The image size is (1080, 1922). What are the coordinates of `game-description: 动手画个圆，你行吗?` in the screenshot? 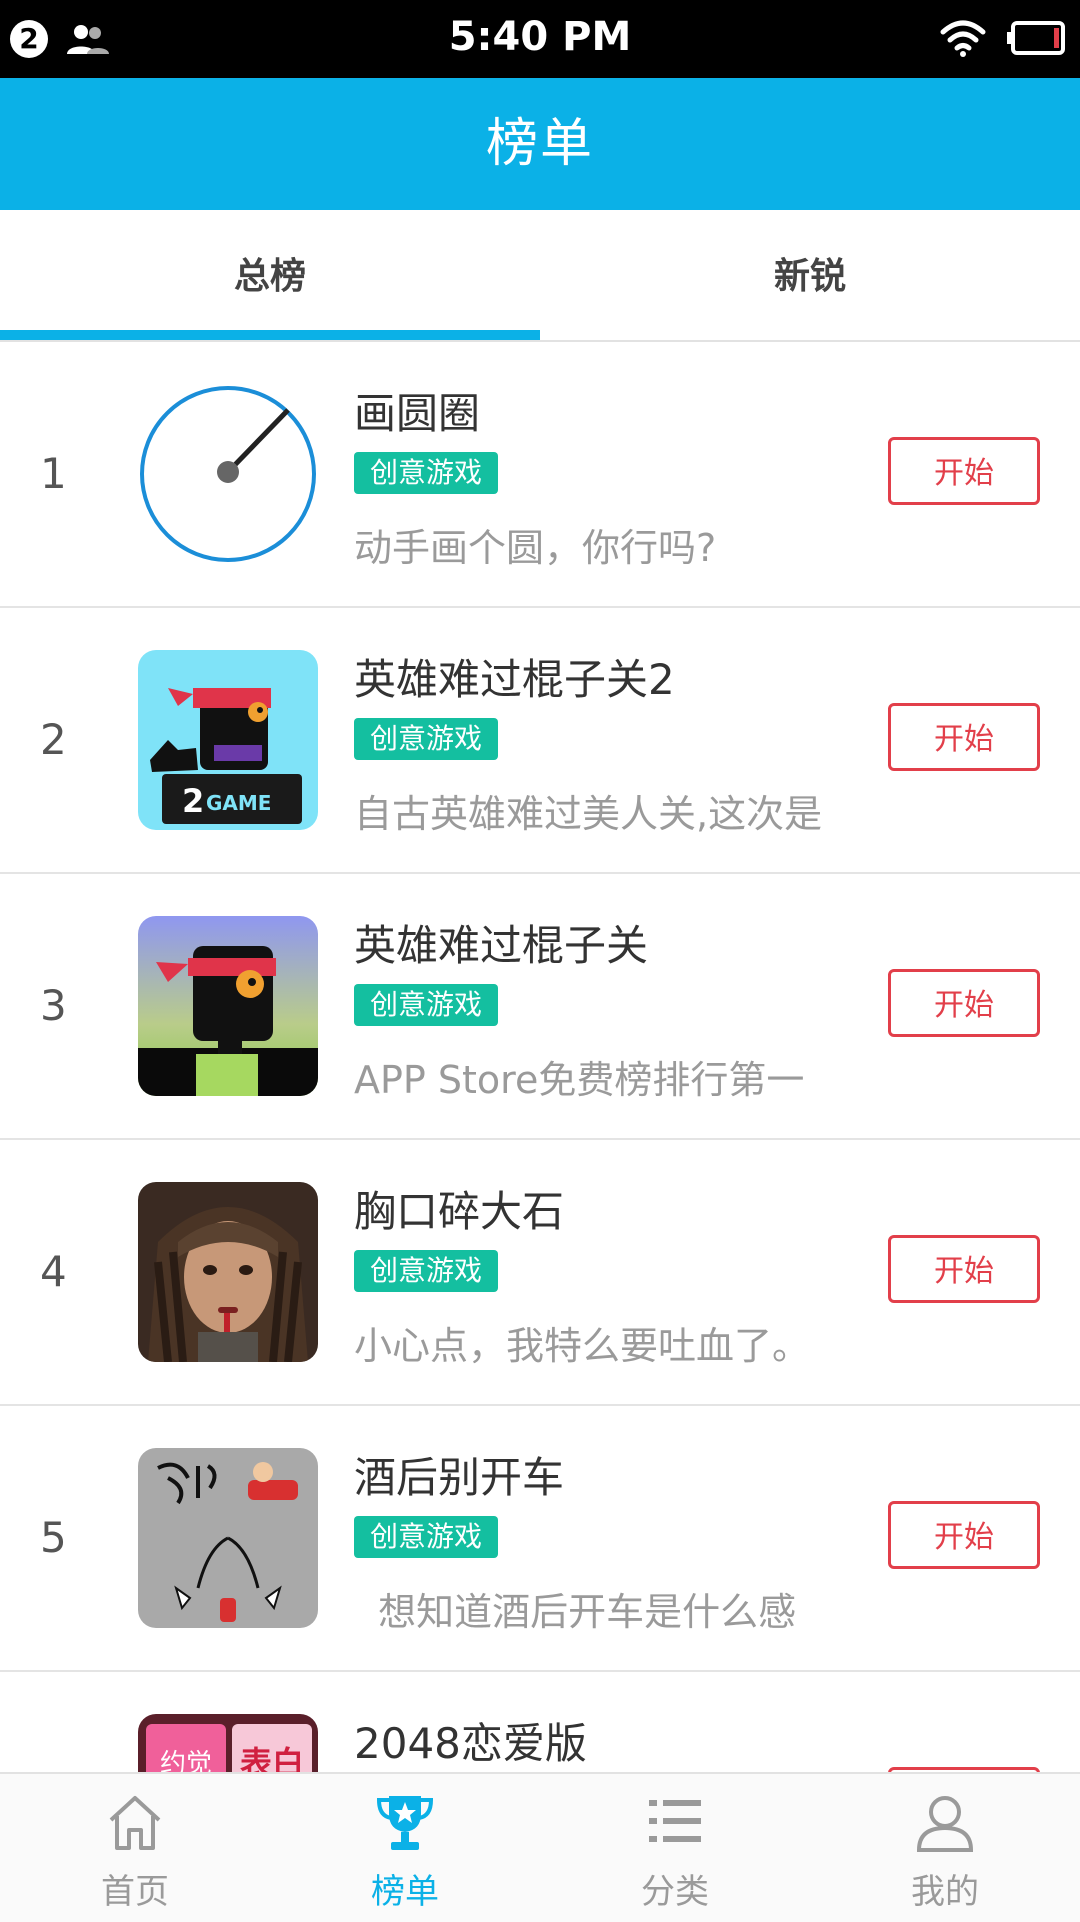 It's located at (535, 548).